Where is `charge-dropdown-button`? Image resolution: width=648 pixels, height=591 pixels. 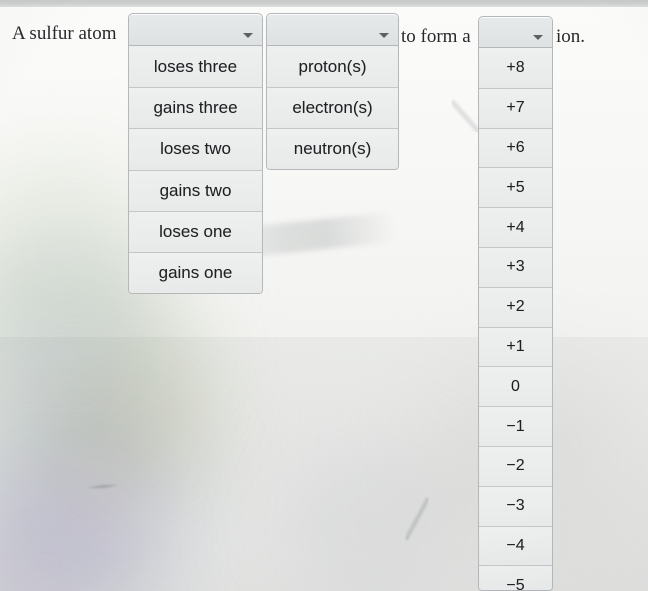
charge-dropdown-button is located at coordinates (515, 32).